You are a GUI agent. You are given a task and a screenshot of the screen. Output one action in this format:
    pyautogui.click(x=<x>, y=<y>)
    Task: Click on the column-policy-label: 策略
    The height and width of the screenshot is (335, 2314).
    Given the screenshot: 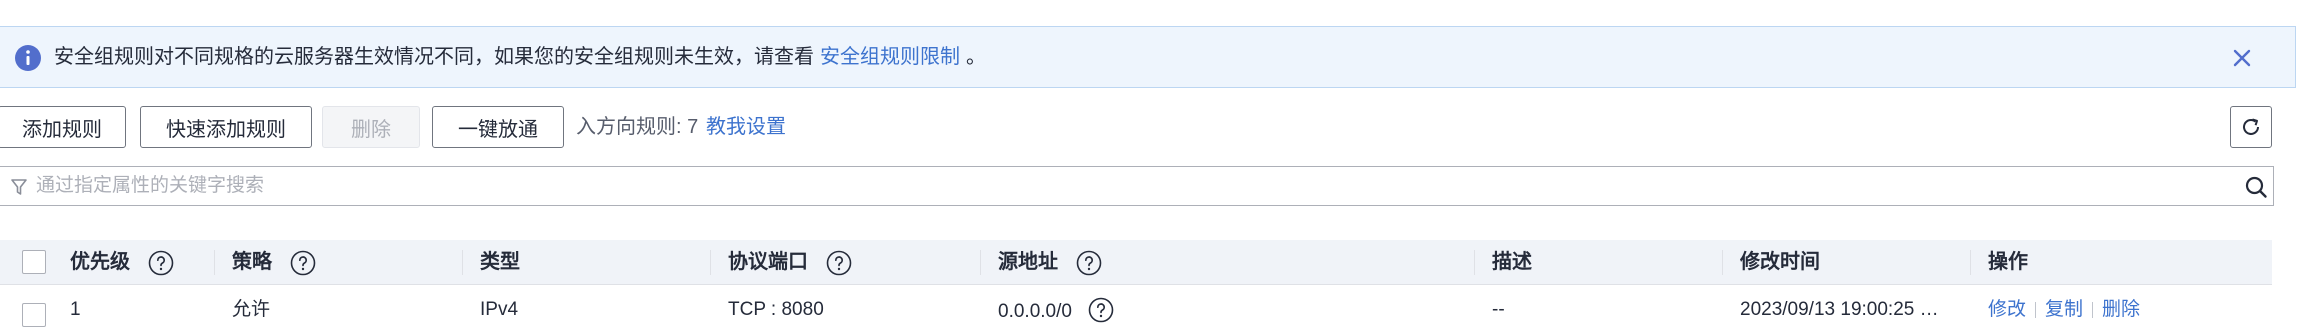 What is the action you would take?
    pyautogui.click(x=252, y=262)
    